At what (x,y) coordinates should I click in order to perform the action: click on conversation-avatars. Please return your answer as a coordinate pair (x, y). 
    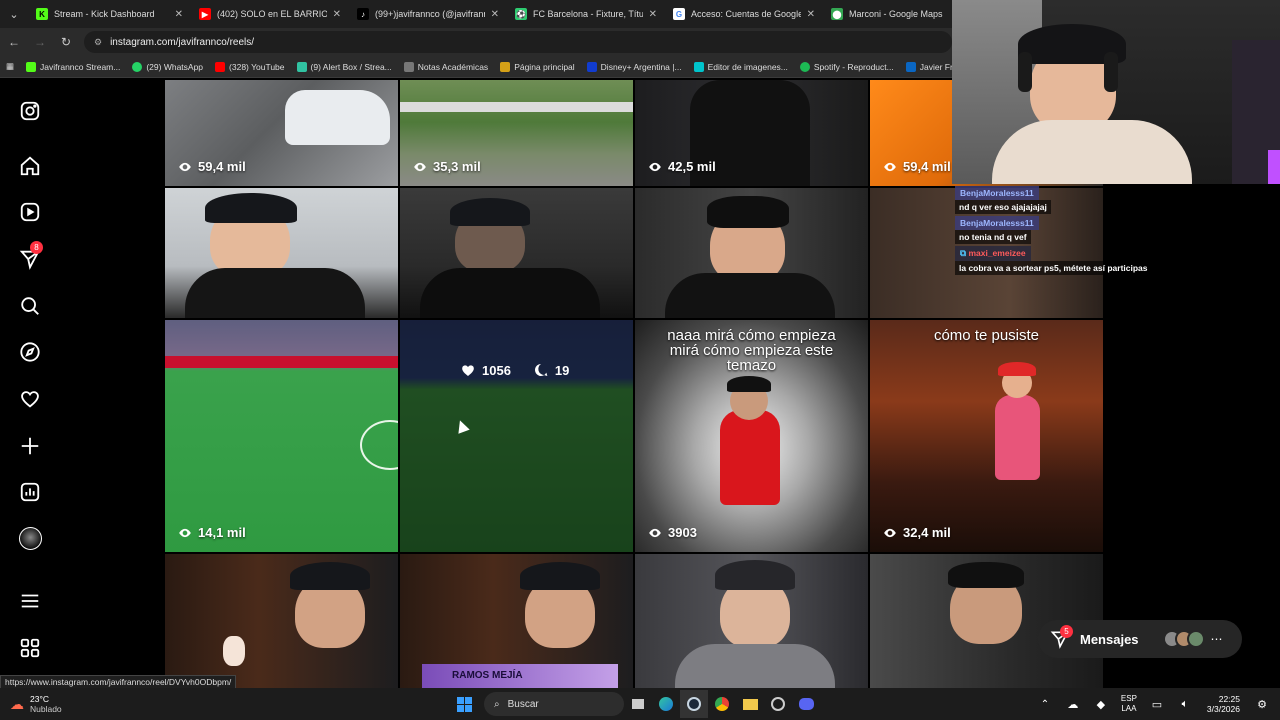
    Looking at the image, I should click on (1183, 639).